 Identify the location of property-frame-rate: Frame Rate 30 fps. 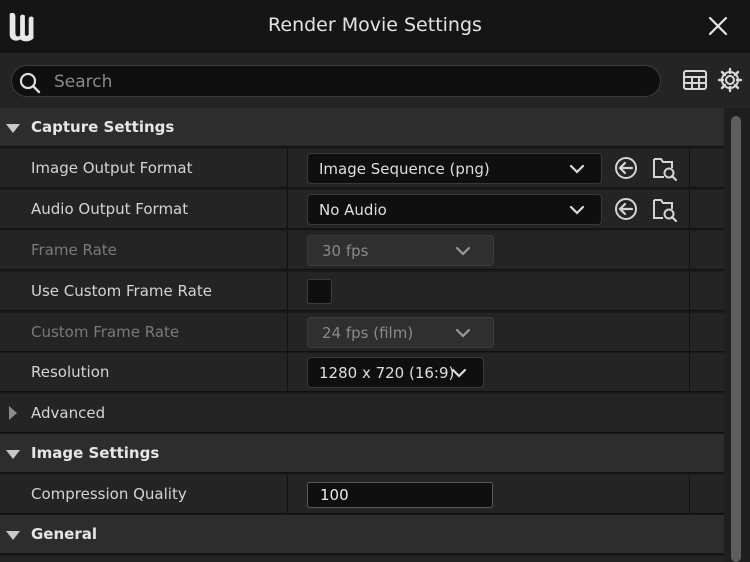
(362, 250).